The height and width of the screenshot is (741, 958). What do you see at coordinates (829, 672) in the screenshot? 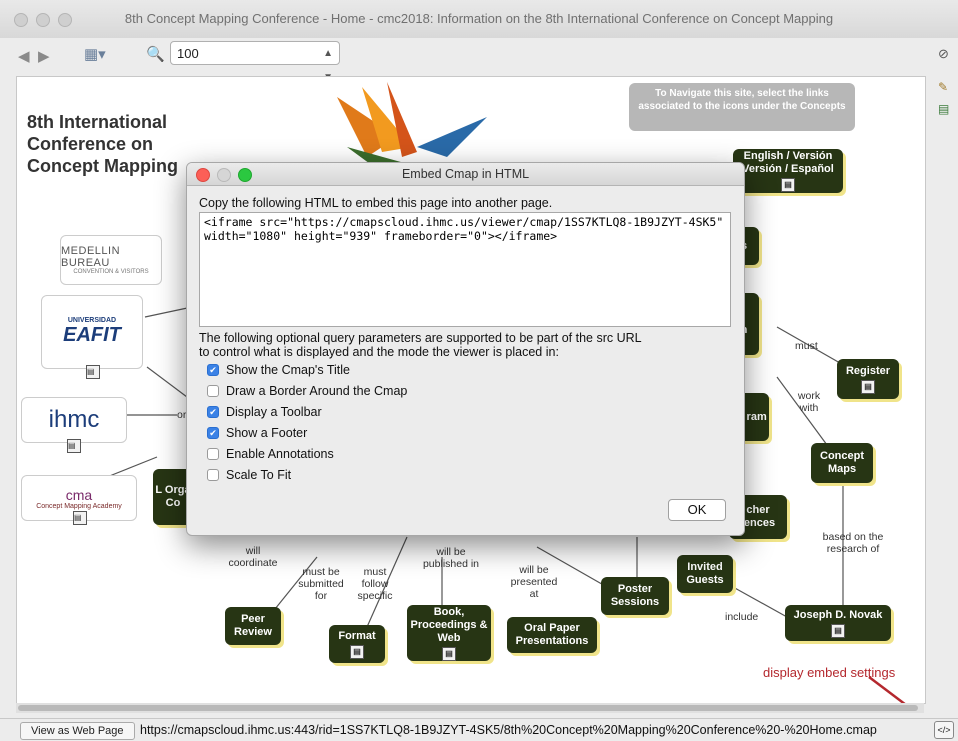
I see `embed-settings-note: display embed settings` at bounding box center [829, 672].